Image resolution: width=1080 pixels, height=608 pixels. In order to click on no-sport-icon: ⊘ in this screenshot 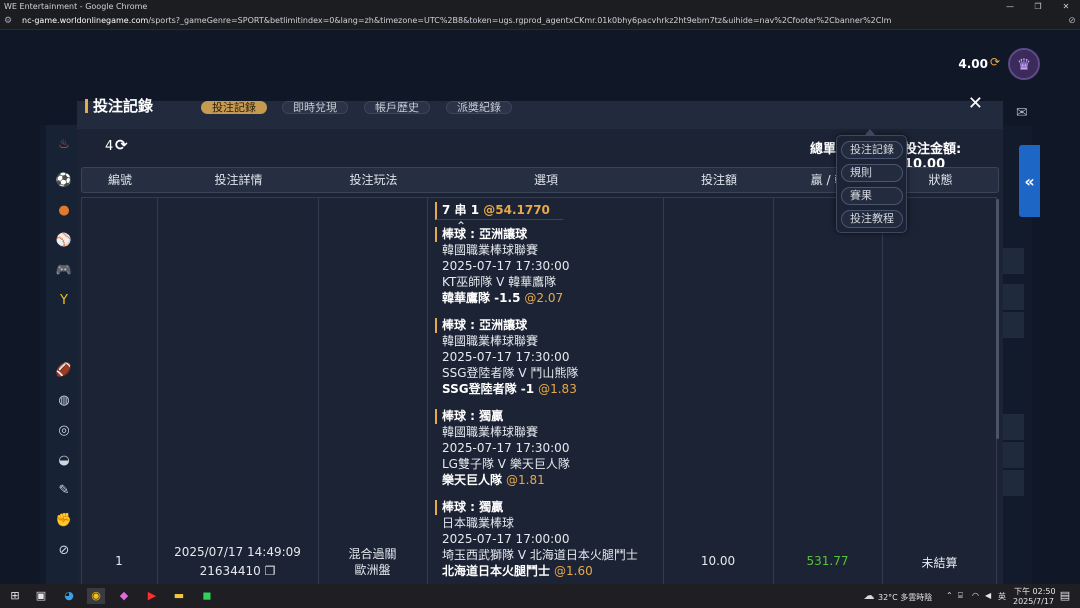, I will do `click(64, 551)`.